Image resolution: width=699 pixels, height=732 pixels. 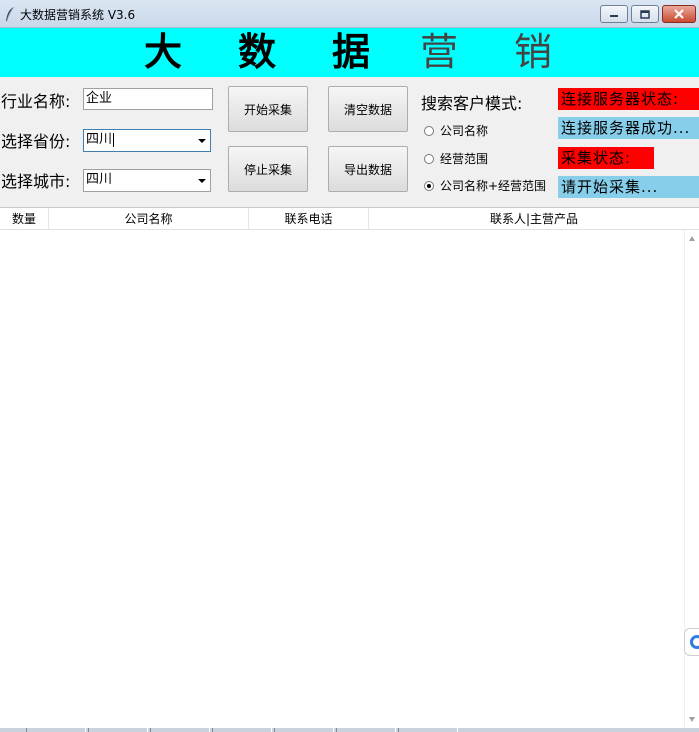 What do you see at coordinates (628, 99) in the screenshot?
I see `server-status-label: 连接服务器状态:` at bounding box center [628, 99].